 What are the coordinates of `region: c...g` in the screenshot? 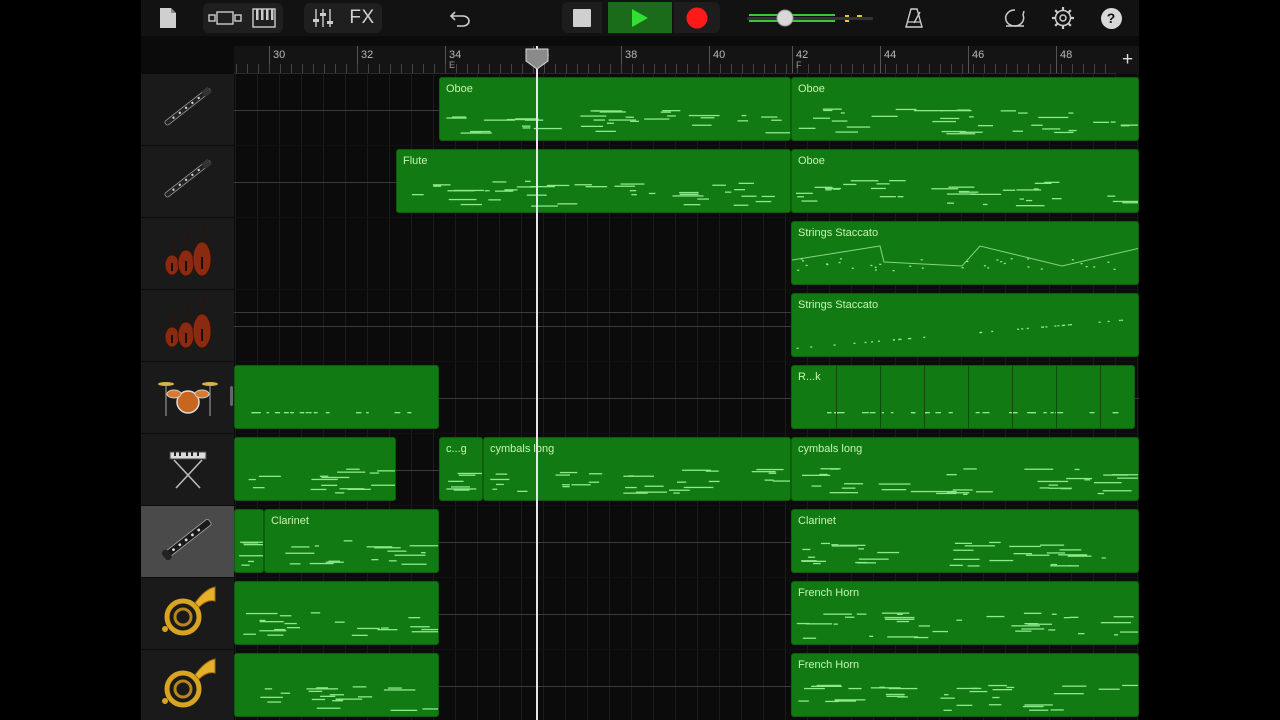 It's located at (461, 469).